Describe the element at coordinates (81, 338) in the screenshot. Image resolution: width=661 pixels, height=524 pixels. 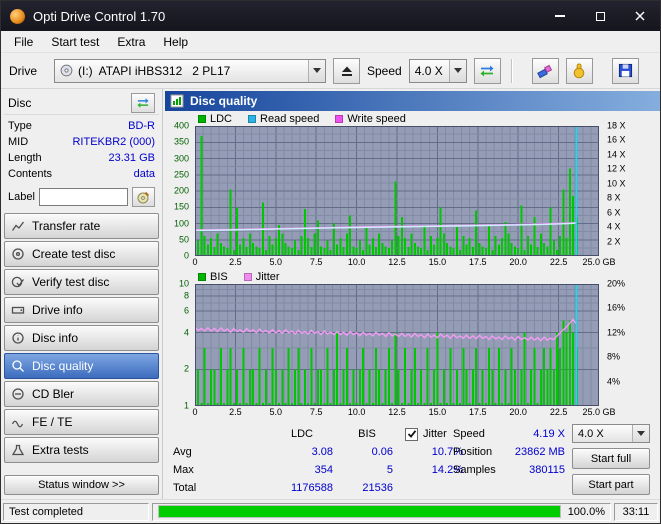
I see `sidebar-item-disc-info: Disc info` at that location.